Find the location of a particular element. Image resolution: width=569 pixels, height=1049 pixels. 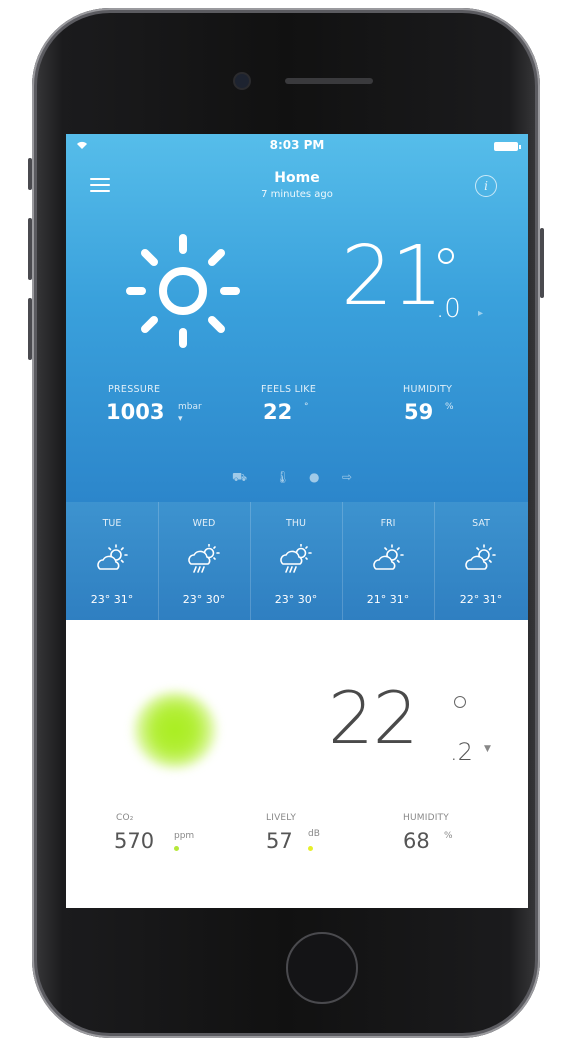

co2-status-dot is located at coordinates (176, 848).